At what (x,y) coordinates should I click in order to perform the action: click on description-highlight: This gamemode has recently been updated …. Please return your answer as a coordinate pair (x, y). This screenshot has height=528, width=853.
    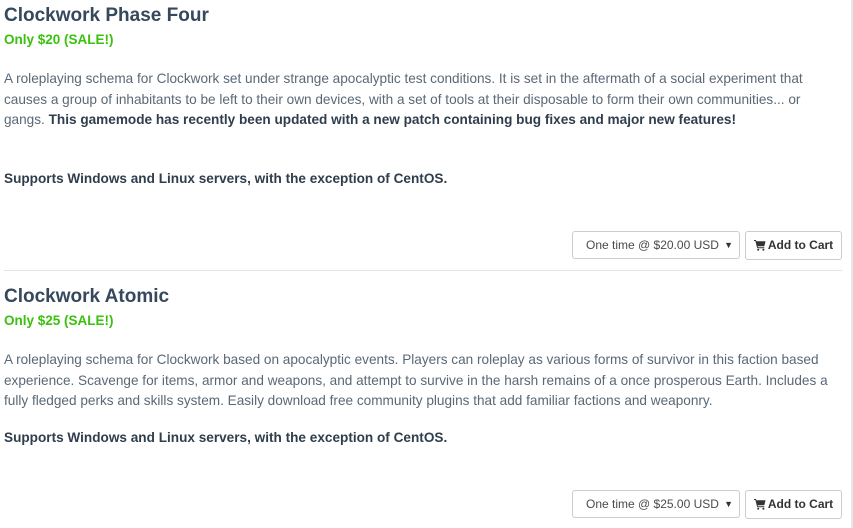
    Looking at the image, I should click on (392, 119).